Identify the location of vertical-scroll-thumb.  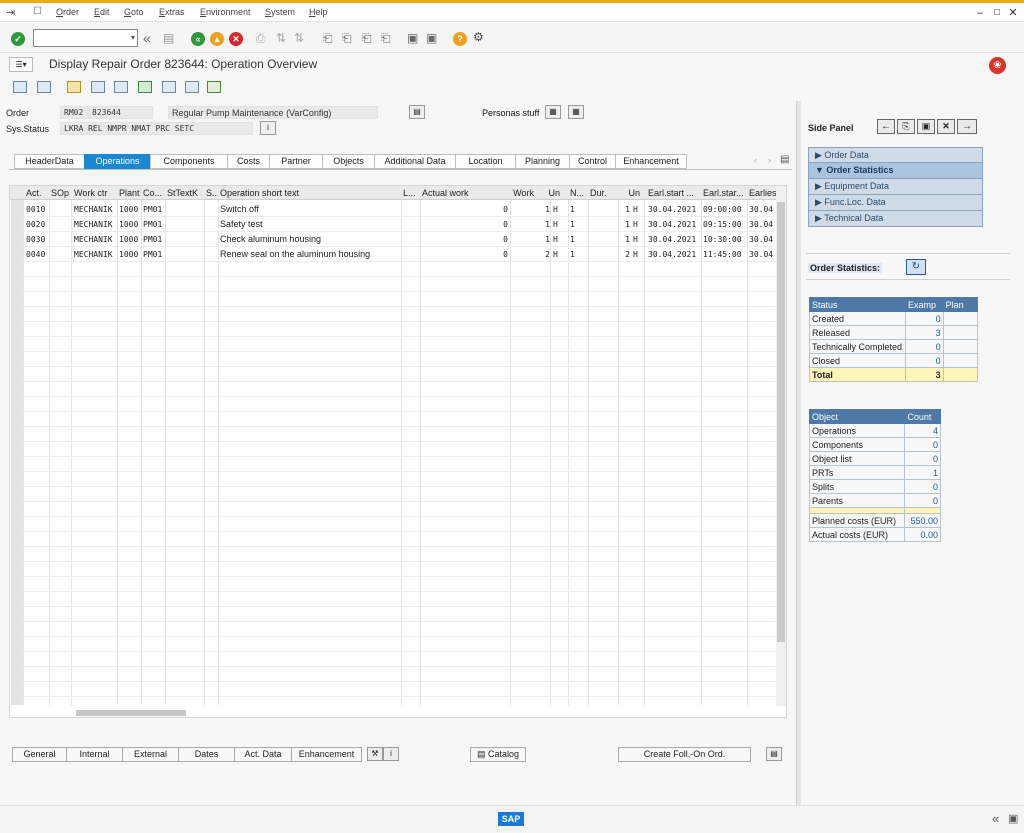
(781, 422).